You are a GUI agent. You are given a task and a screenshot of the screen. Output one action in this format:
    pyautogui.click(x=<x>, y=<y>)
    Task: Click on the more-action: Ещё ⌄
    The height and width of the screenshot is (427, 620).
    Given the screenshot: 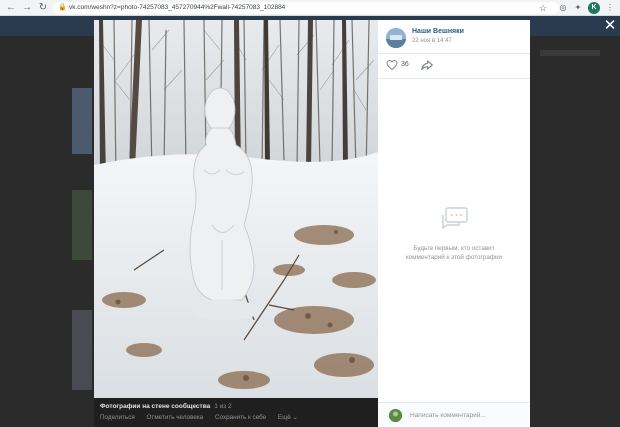 What is the action you would take?
    pyautogui.click(x=288, y=417)
    